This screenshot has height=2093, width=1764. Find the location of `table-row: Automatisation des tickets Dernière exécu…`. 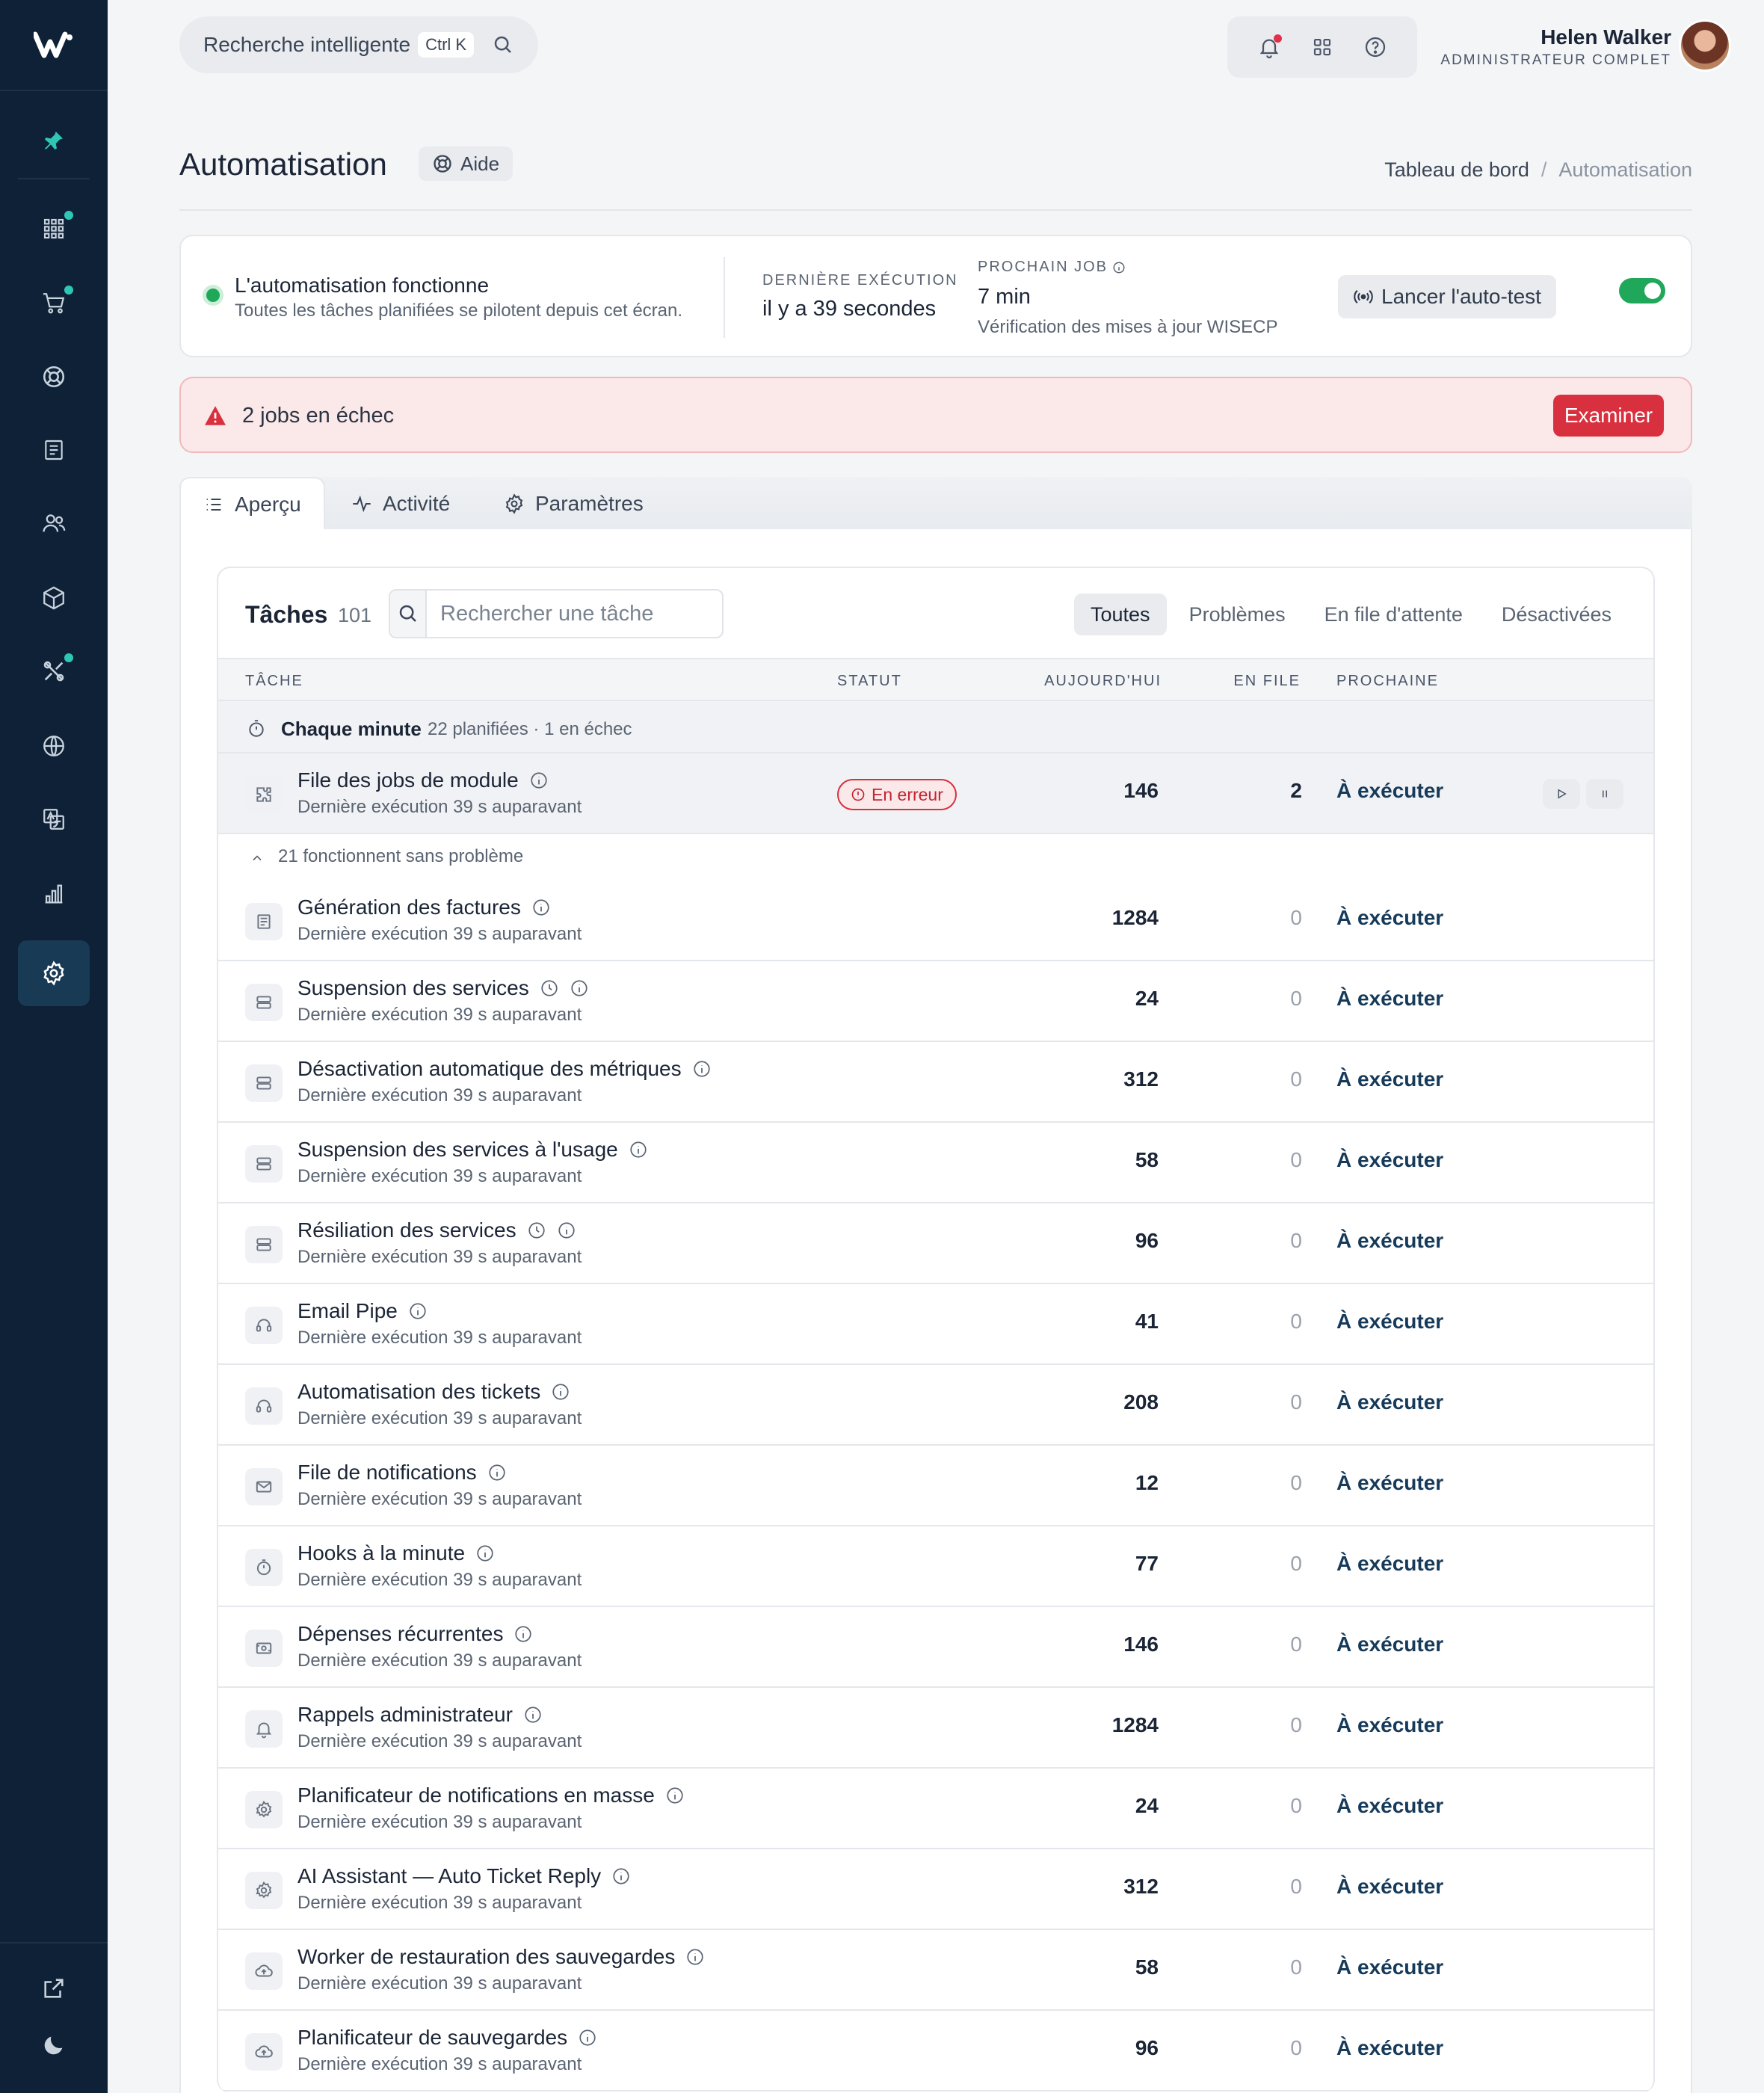

table-row: Automatisation des tickets Dernière exécu… is located at coordinates (935, 1405).